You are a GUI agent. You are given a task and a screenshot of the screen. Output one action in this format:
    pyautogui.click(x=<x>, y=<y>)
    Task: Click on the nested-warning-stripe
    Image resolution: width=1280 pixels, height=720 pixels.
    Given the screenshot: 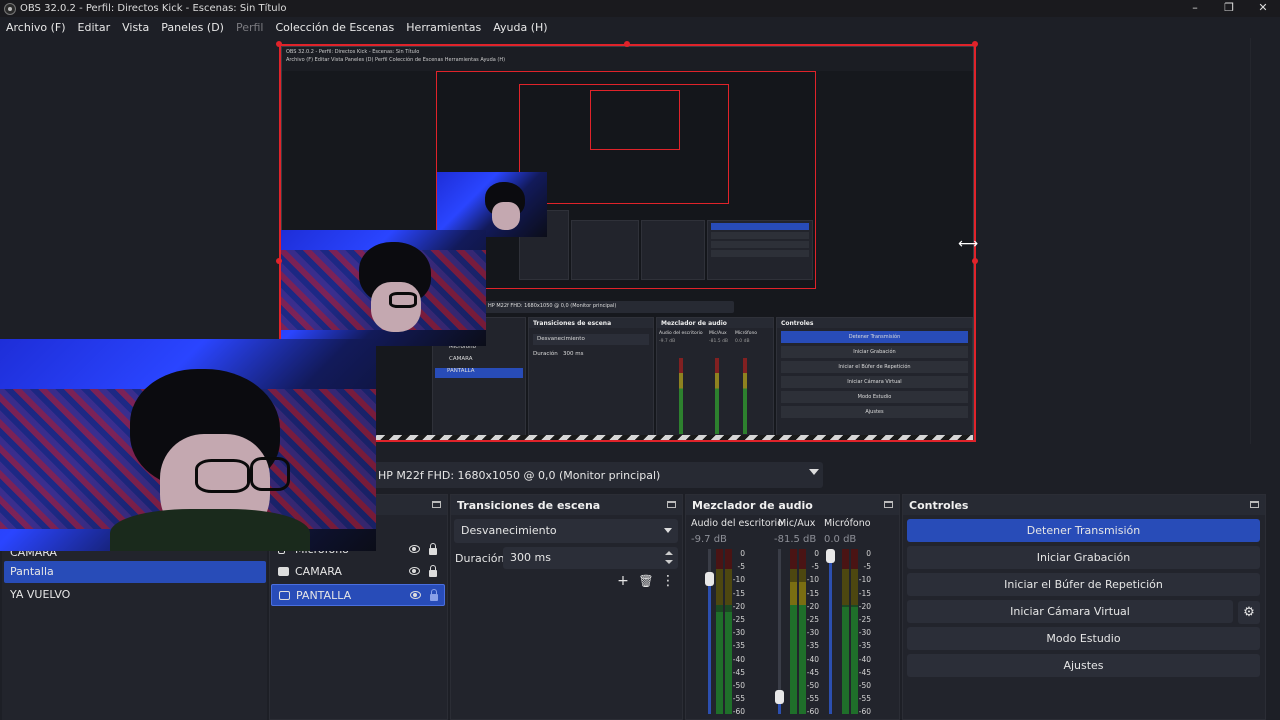 What is the action you would take?
    pyautogui.click(x=627, y=437)
    